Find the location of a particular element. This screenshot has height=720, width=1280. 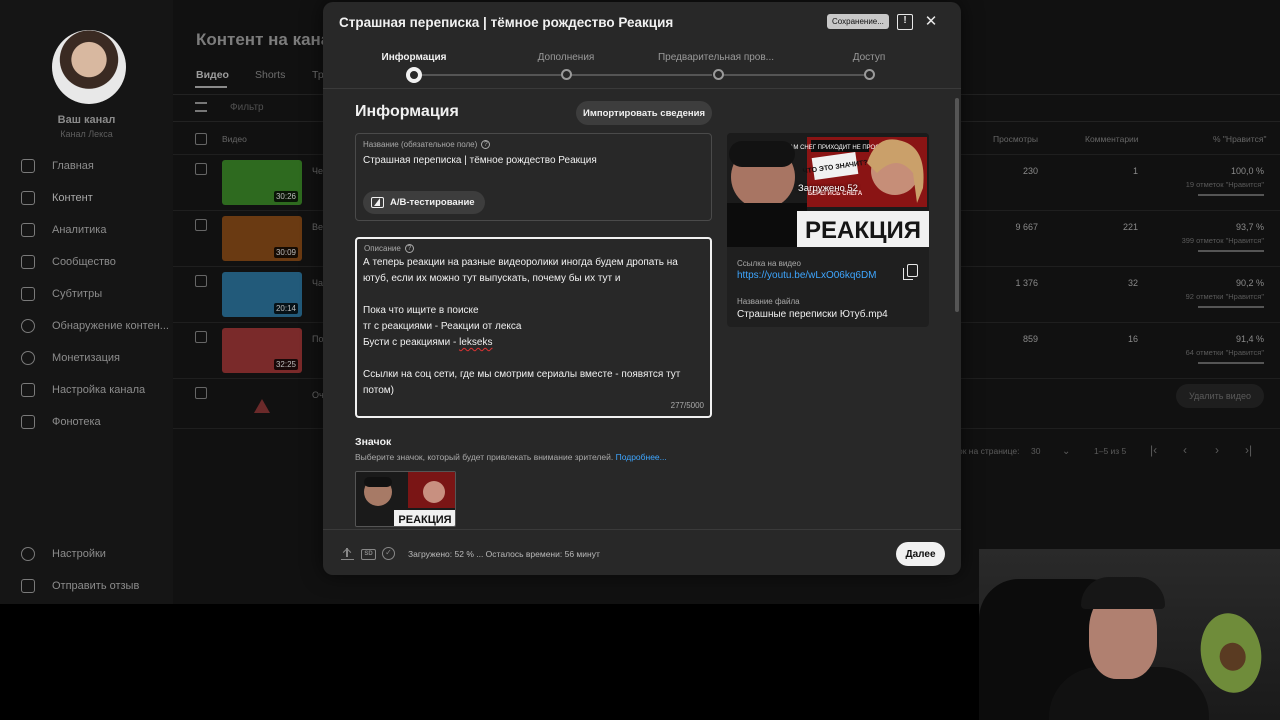

sidebar-item-analytics: Аналитика is located at coordinates (86, 230).